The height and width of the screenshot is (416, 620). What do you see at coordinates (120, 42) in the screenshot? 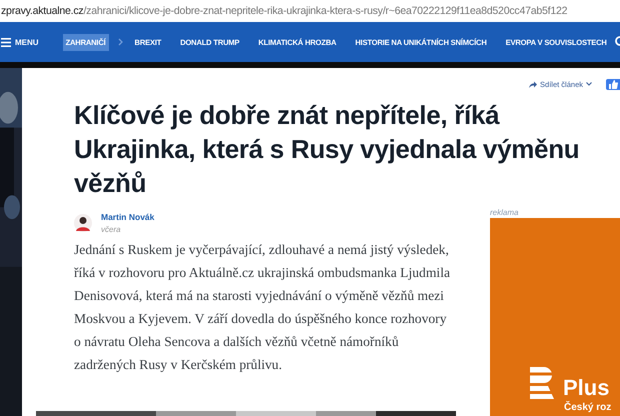
I see `chevron-icon` at bounding box center [120, 42].